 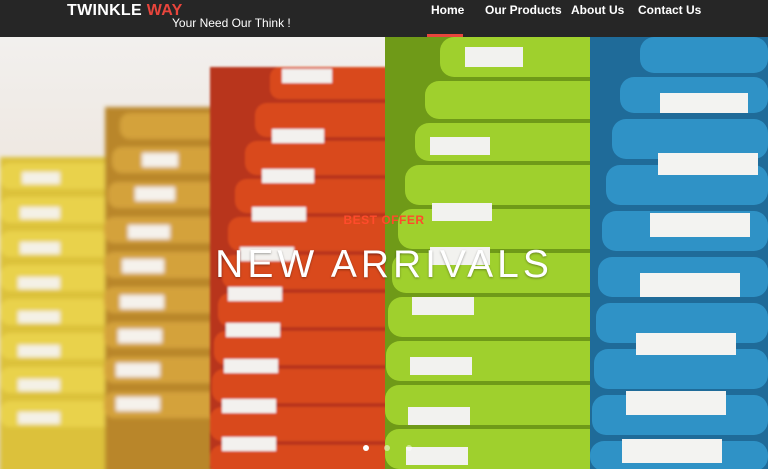 I want to click on brand-tagline: Your Need Our Think !, so click(x=231, y=23).